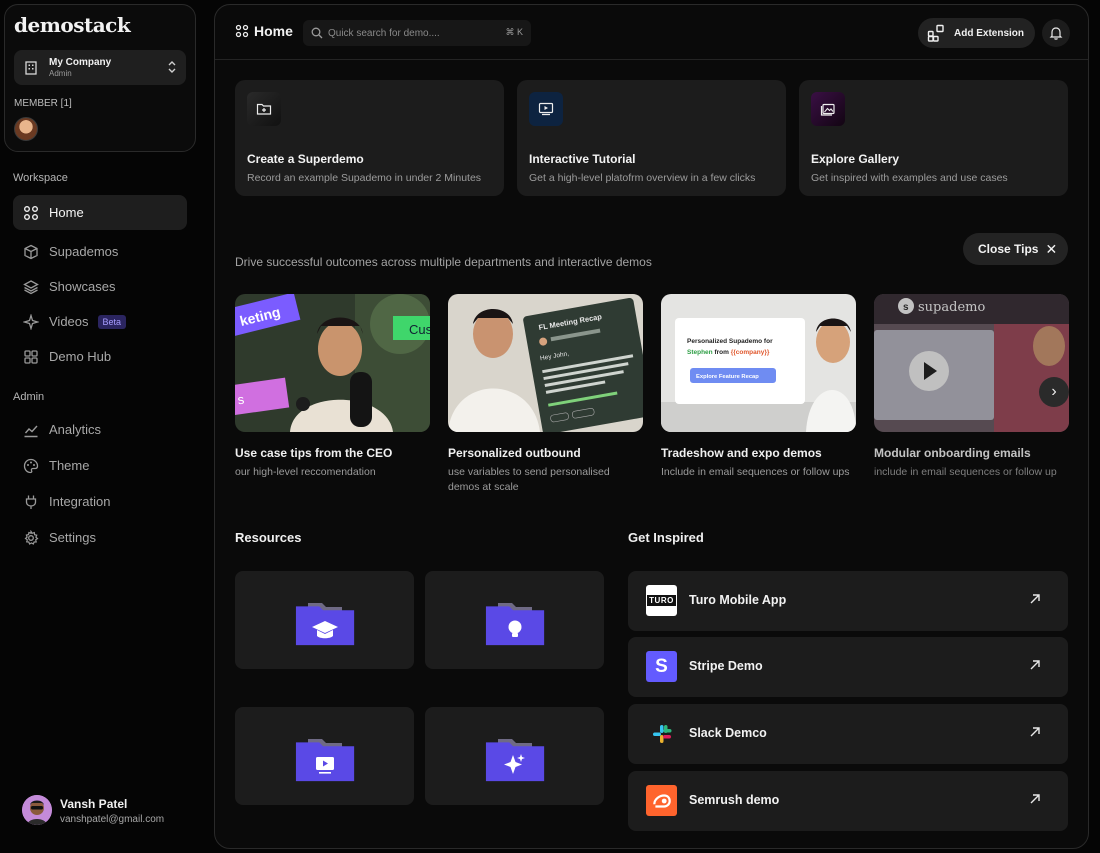  Describe the element at coordinates (419, 329) in the screenshot. I see `customer-sticker: Cus` at that location.